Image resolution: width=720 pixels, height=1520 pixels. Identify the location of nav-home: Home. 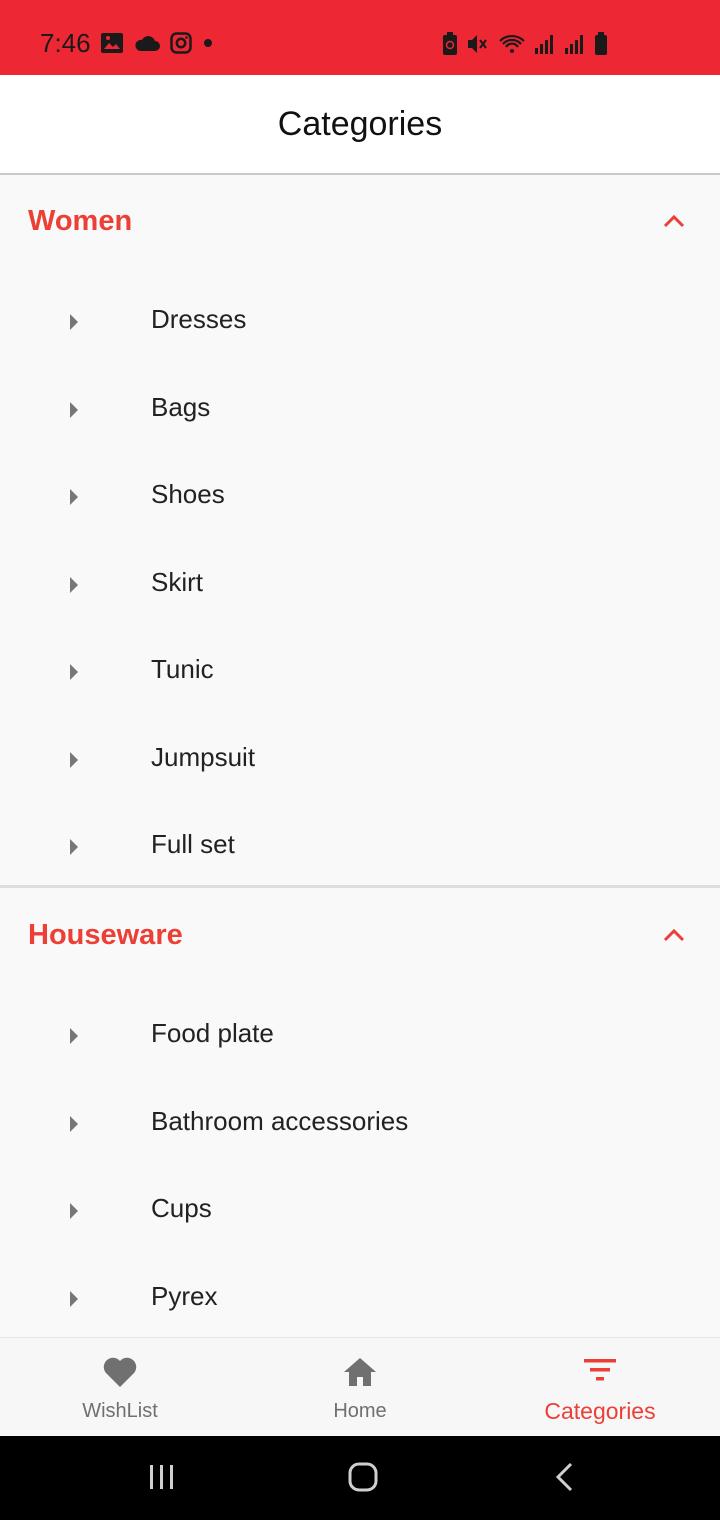
(360, 1387).